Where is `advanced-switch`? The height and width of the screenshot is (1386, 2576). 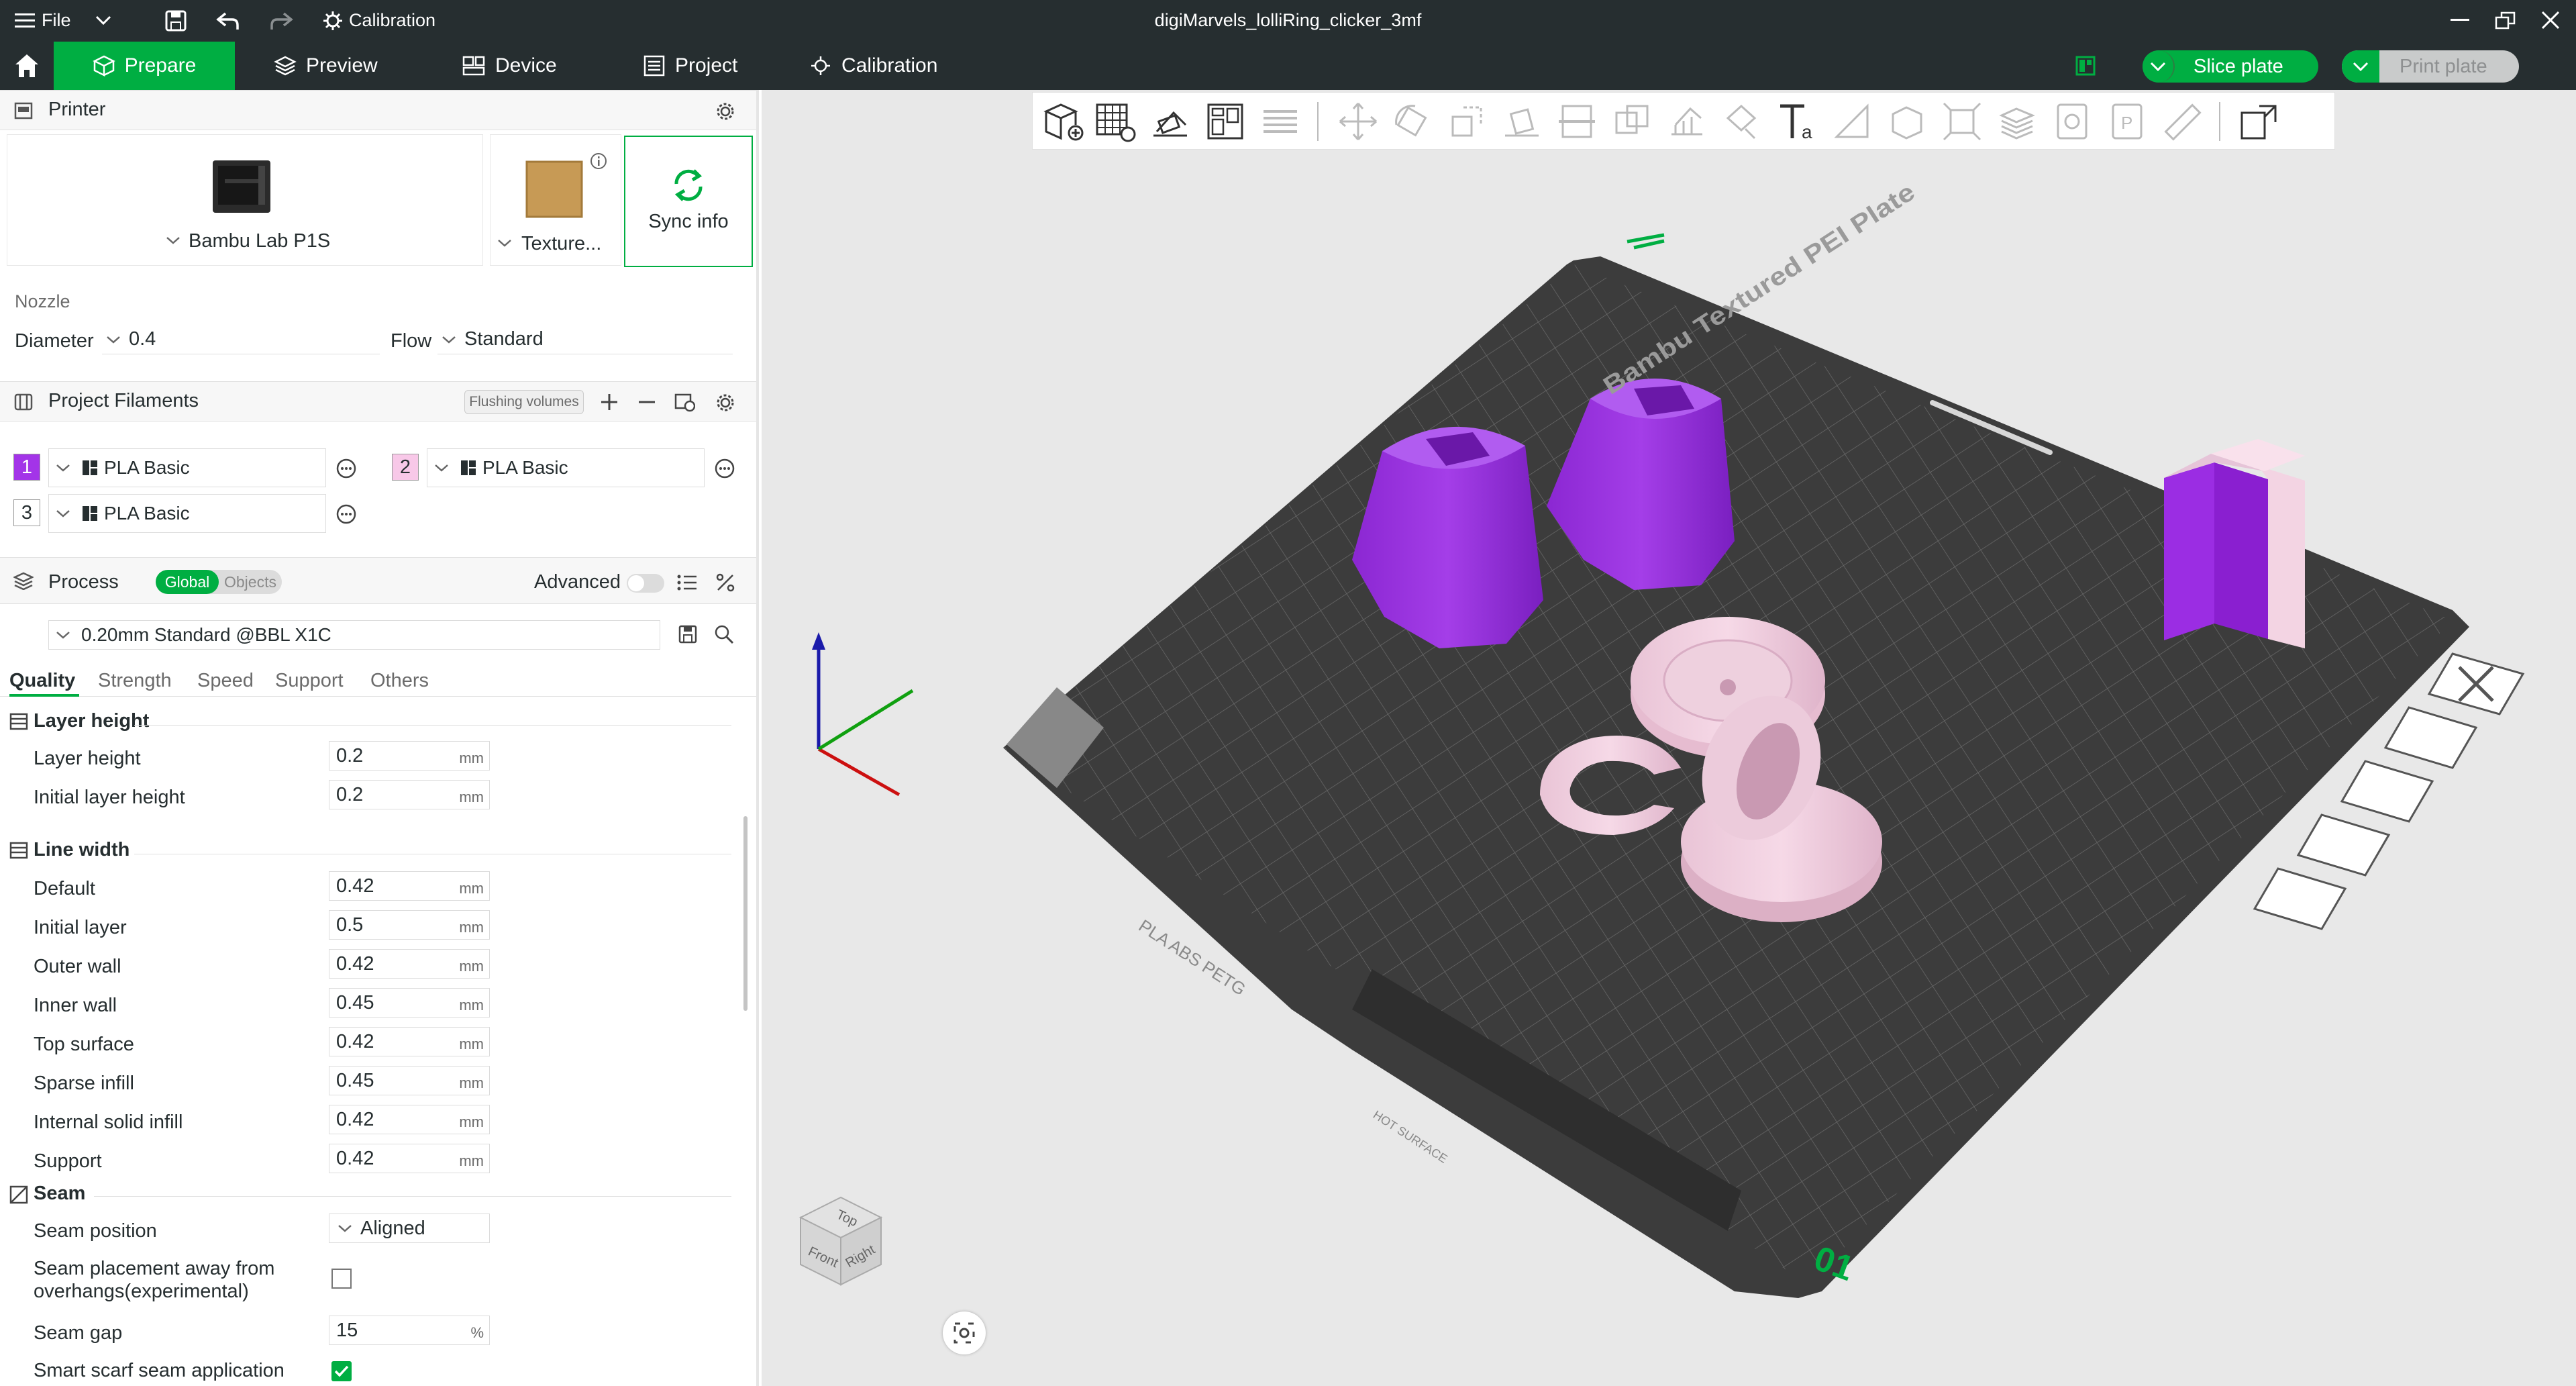 advanced-switch is located at coordinates (645, 583).